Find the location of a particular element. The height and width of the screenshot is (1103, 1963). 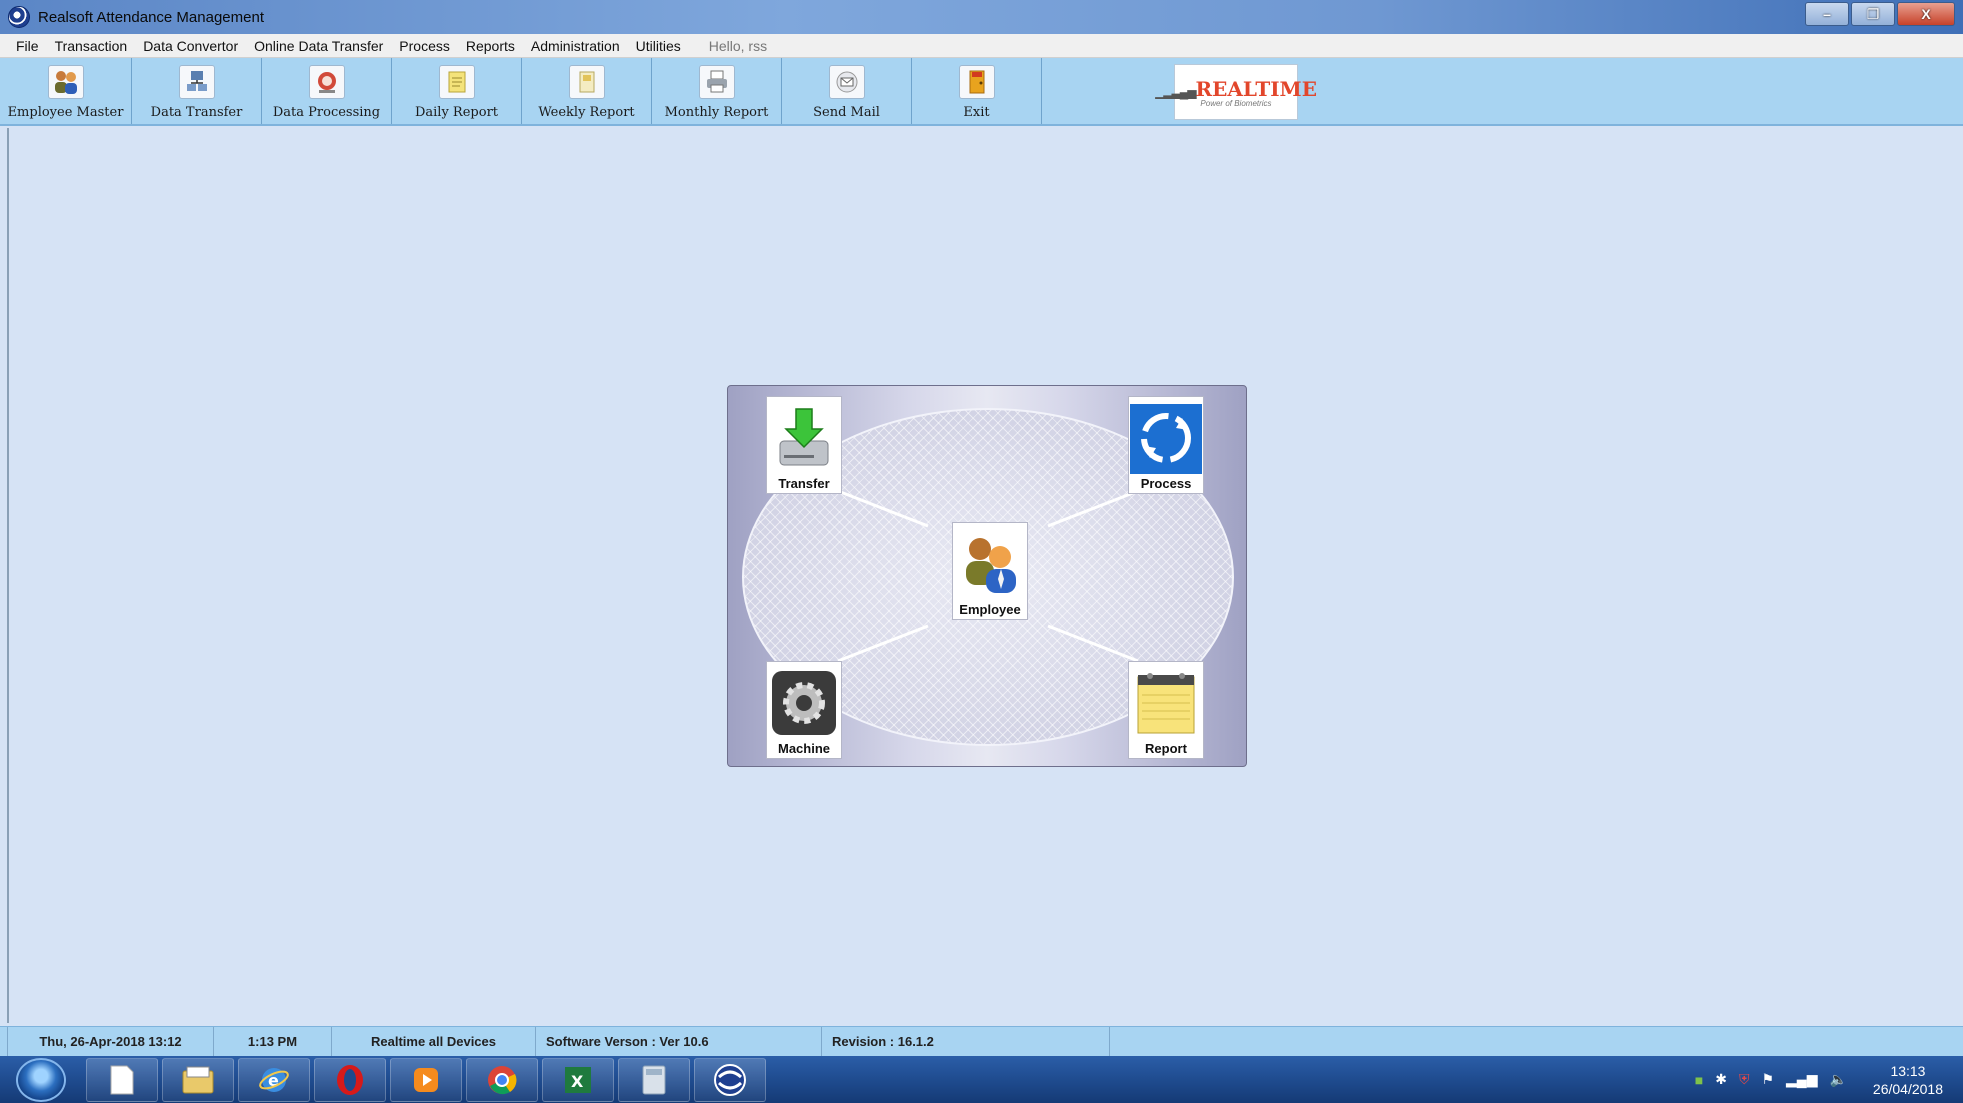

employee-node: Employee is located at coordinates (990, 571).